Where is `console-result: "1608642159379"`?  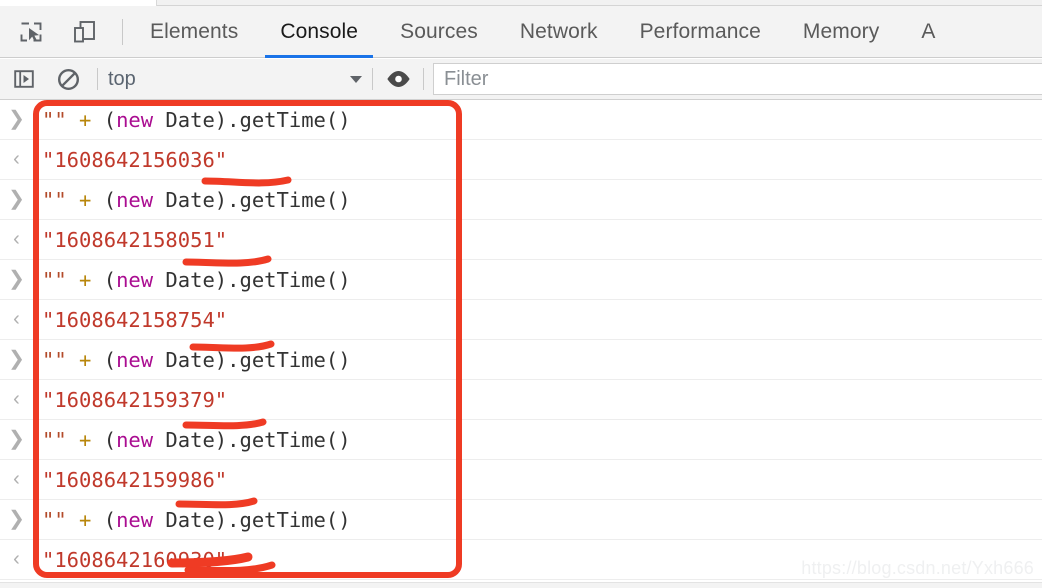
console-result: "1608642159379" is located at coordinates (130, 400).